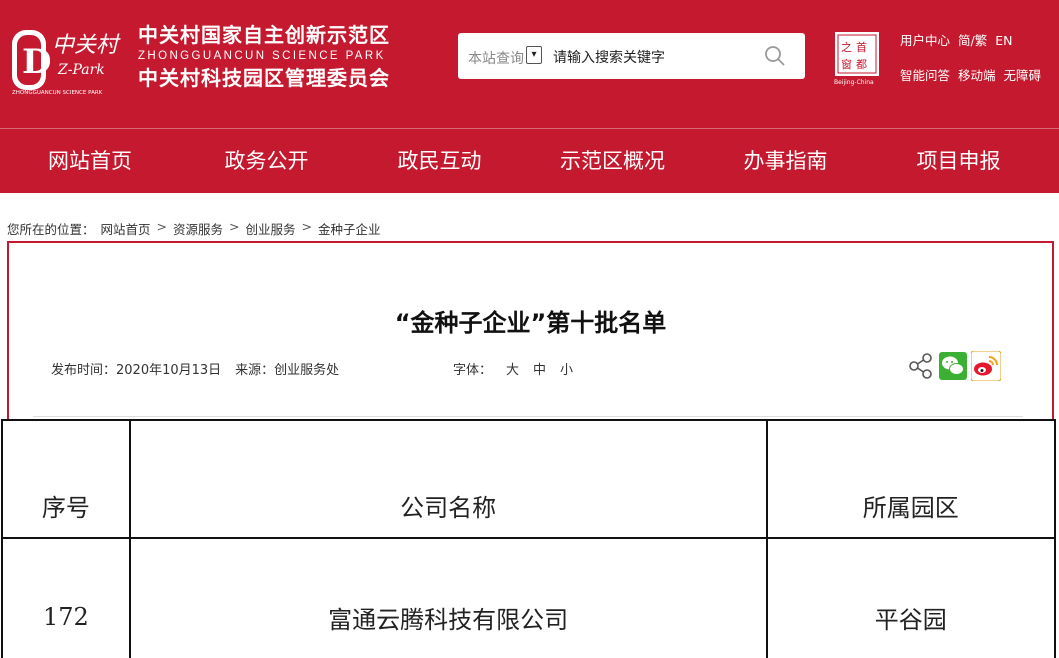 The height and width of the screenshot is (658, 1059). Describe the element at coordinates (911, 479) in the screenshot. I see `header-park: 所属园区` at that location.